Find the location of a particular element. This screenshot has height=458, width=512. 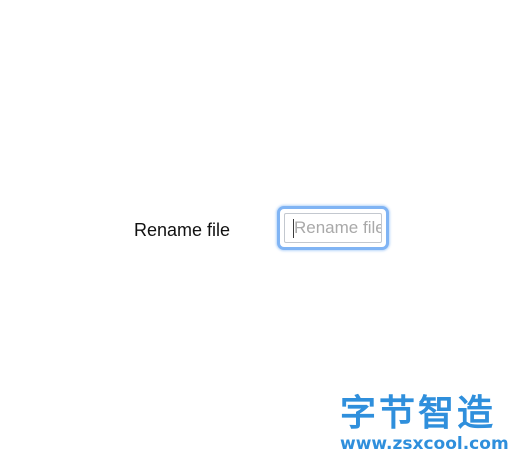

watermark-logo-text: 字节智造 is located at coordinates (418, 413).